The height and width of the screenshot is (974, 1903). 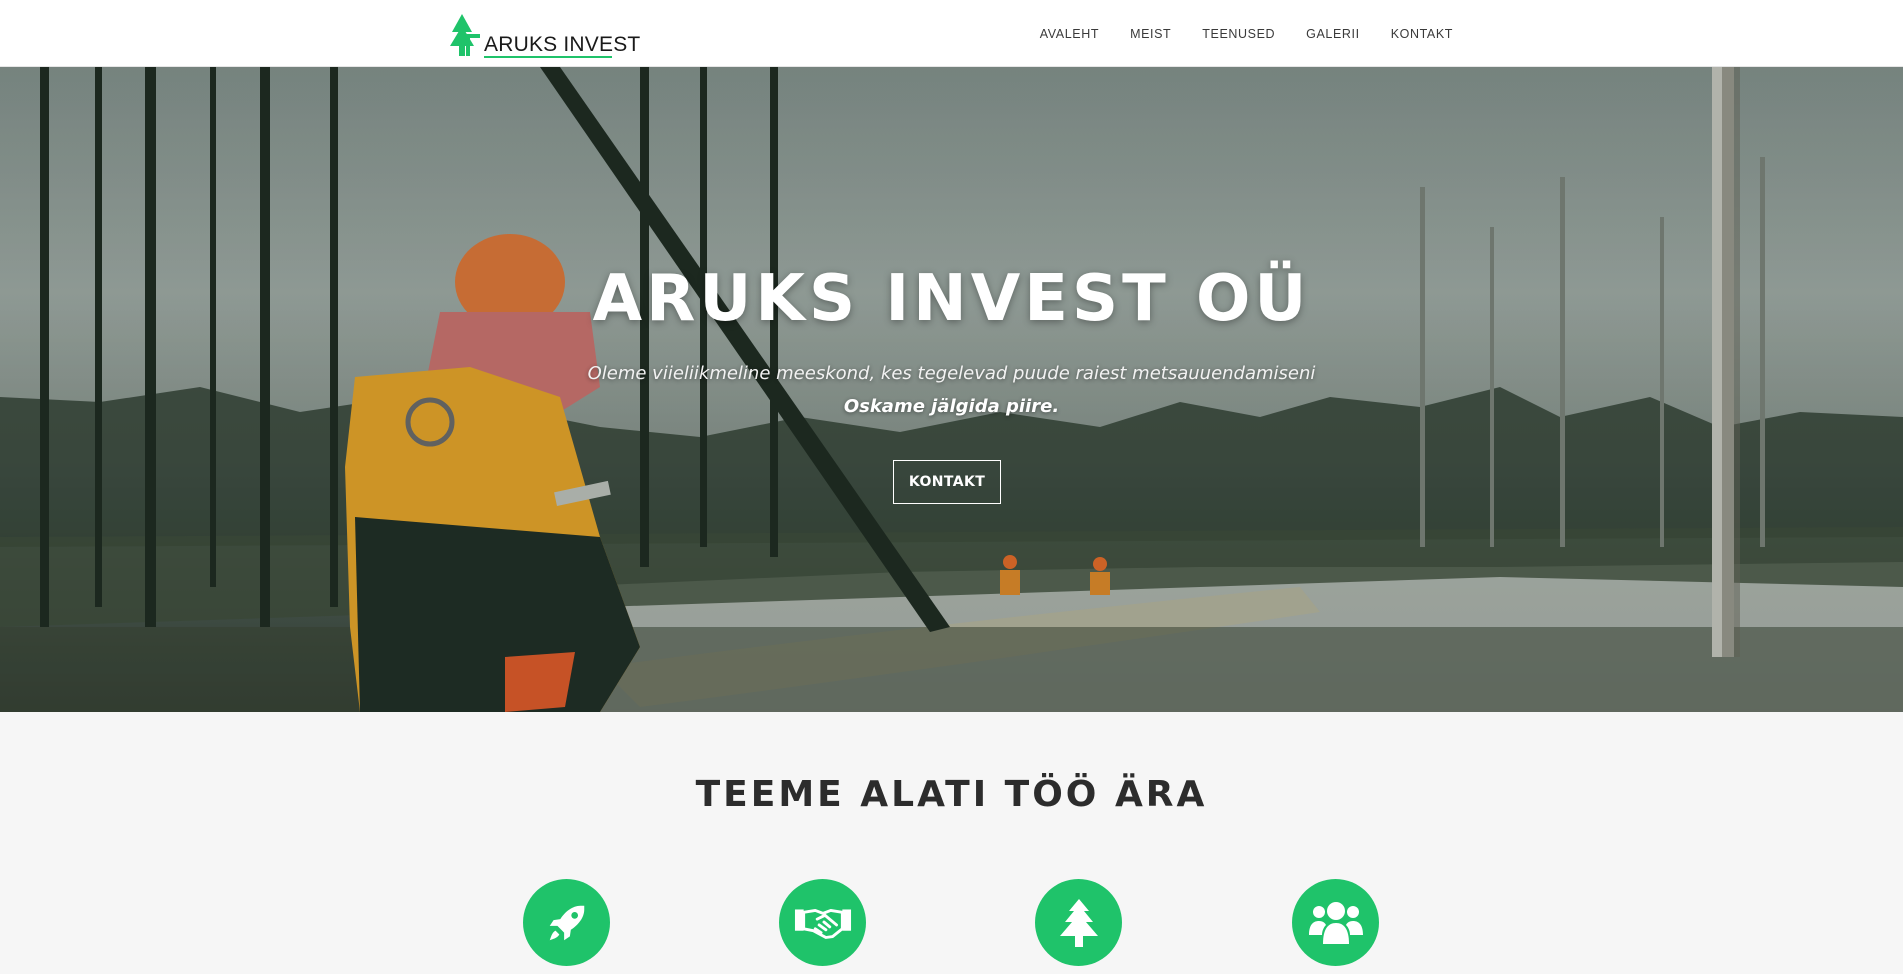 I want to click on hero-title: ARUKS INVEST OÜ, so click(x=951, y=299).